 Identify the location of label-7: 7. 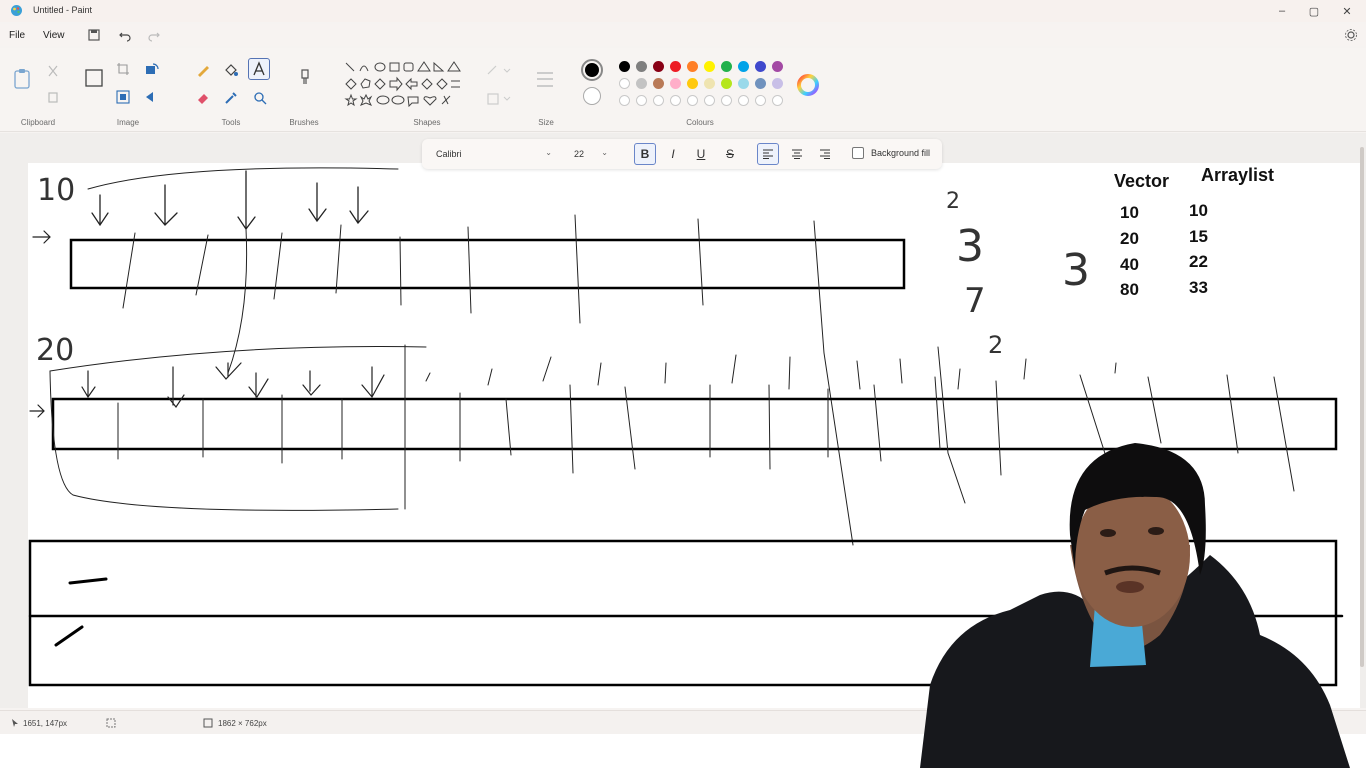
(975, 301).